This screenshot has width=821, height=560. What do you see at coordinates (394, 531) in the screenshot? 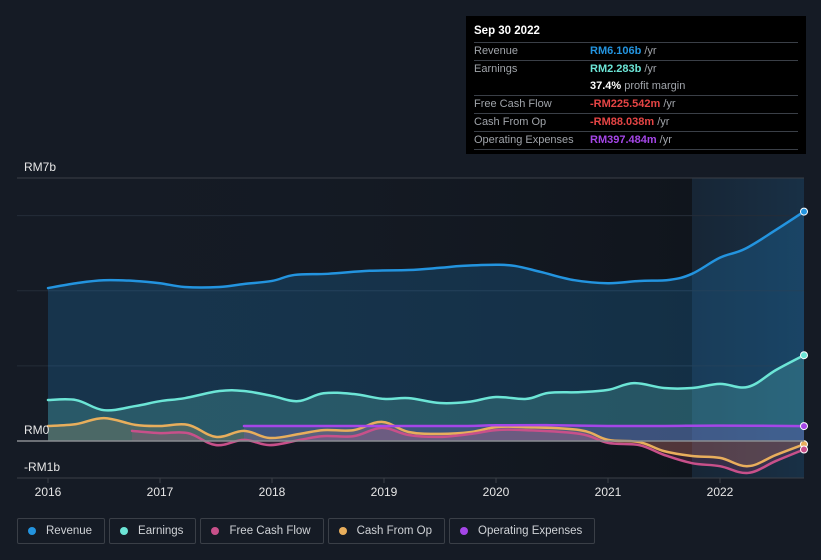
I see `legend-label: Cash From Op` at bounding box center [394, 531].